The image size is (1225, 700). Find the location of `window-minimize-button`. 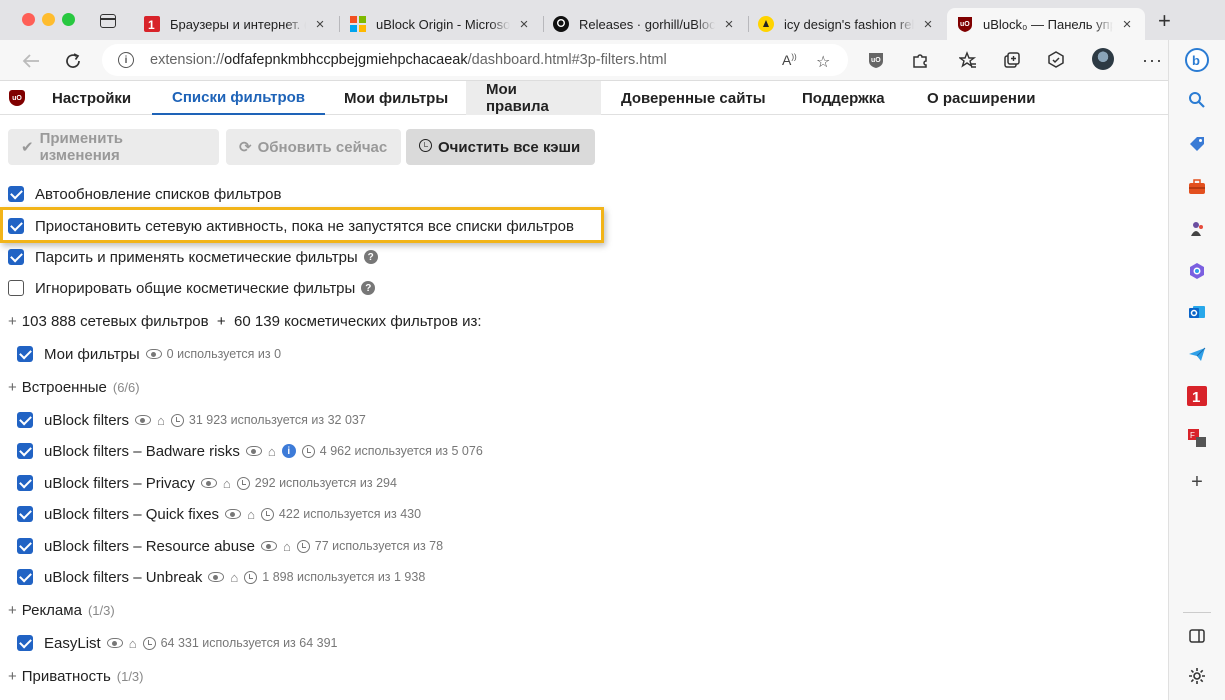

window-minimize-button is located at coordinates (48, 19).